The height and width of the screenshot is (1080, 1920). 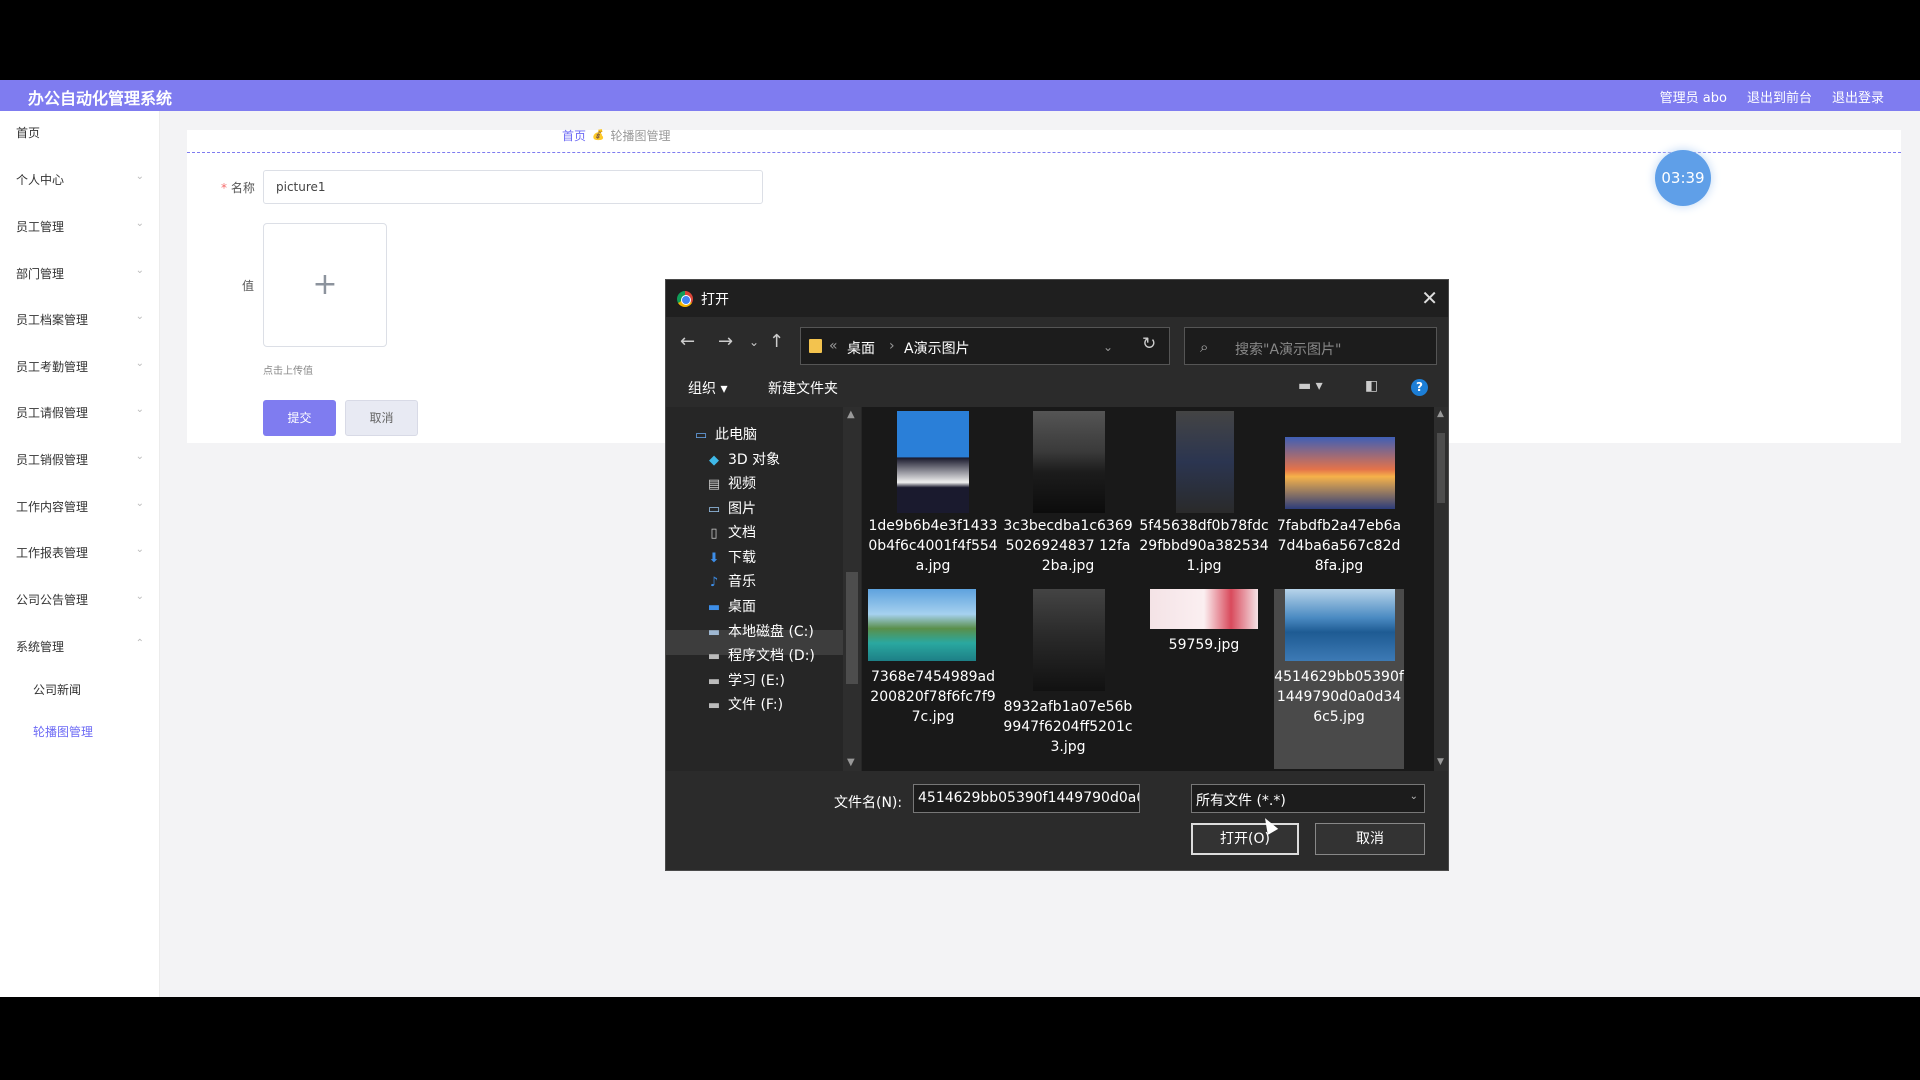 I want to click on tree-item-drive-f: ▬ 文件 (F:), so click(x=744, y=704).